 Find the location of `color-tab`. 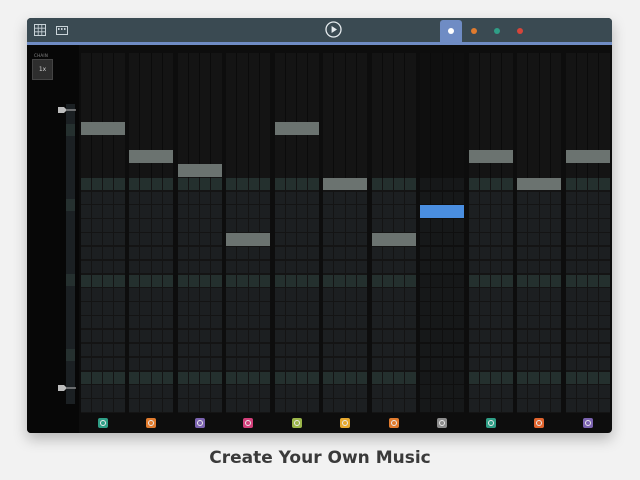

color-tab is located at coordinates (497, 31).